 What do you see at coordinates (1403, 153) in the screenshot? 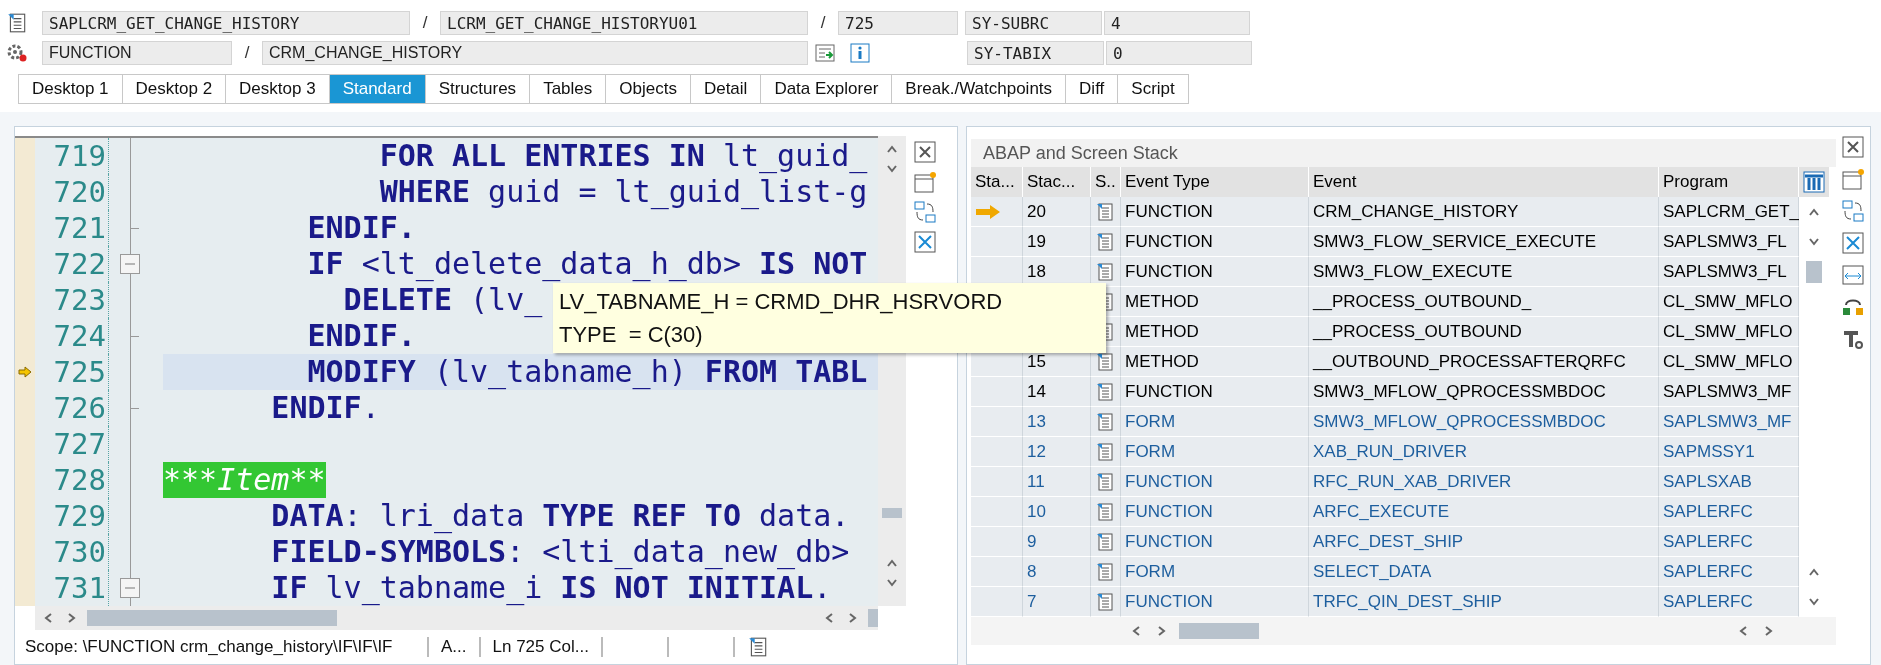
I see `panel-title: ABAP and Screen Stack` at bounding box center [1403, 153].